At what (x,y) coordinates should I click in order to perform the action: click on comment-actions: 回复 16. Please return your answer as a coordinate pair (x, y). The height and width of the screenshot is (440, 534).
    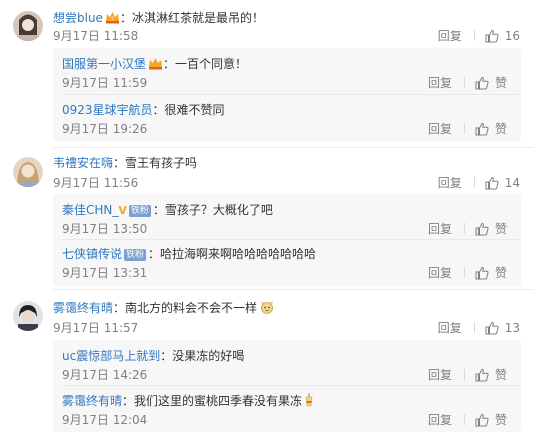
    Looking at the image, I should click on (479, 35).